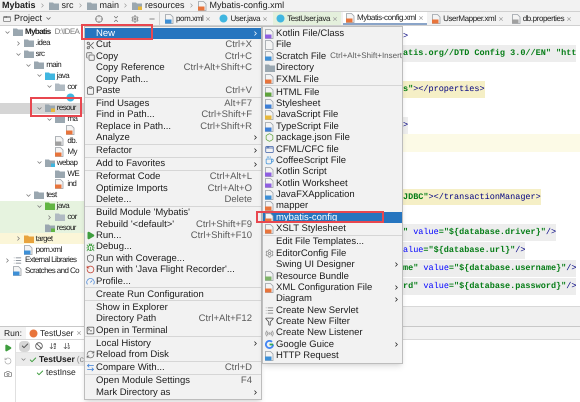  Describe the element at coordinates (43, 43) in the screenshot. I see `tree-label: .idea` at that location.